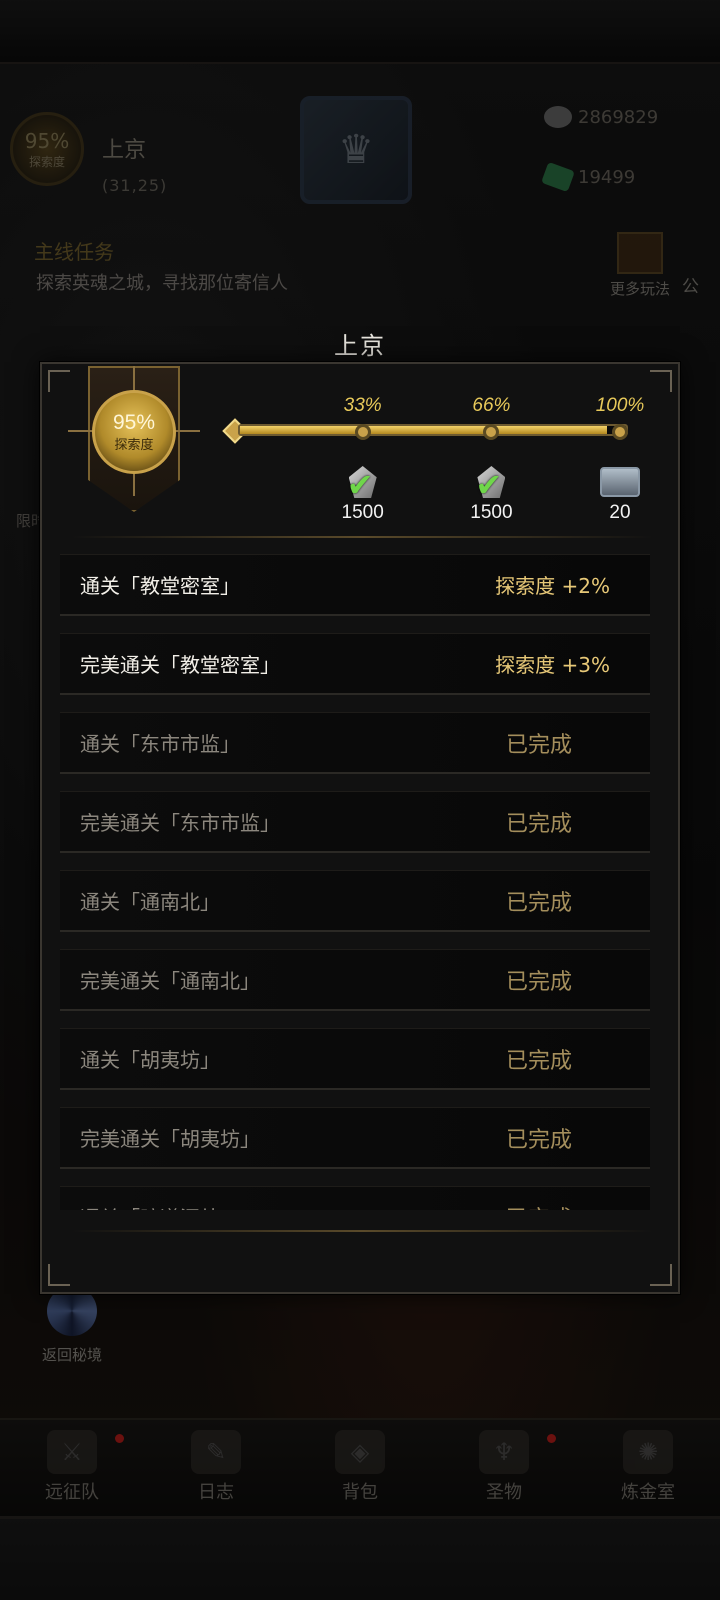 The height and width of the screenshot is (1600, 720). Describe the element at coordinates (170, 1139) in the screenshot. I see `task-name: 完美通关「胡夷坊」` at that location.